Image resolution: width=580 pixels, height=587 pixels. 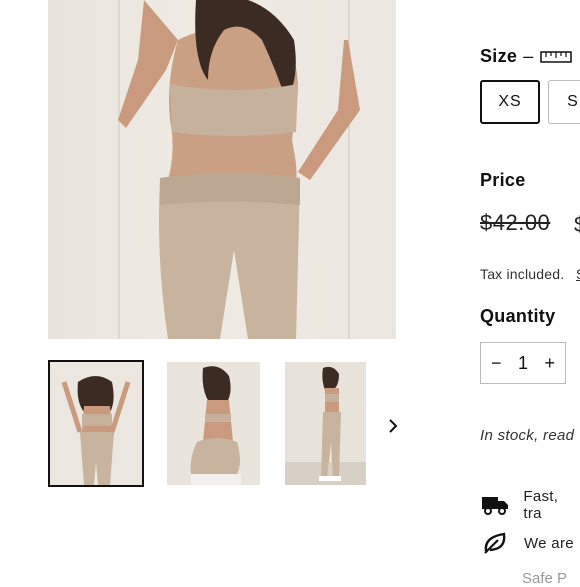 I want to click on sale-price: $, so click(x=577, y=225).